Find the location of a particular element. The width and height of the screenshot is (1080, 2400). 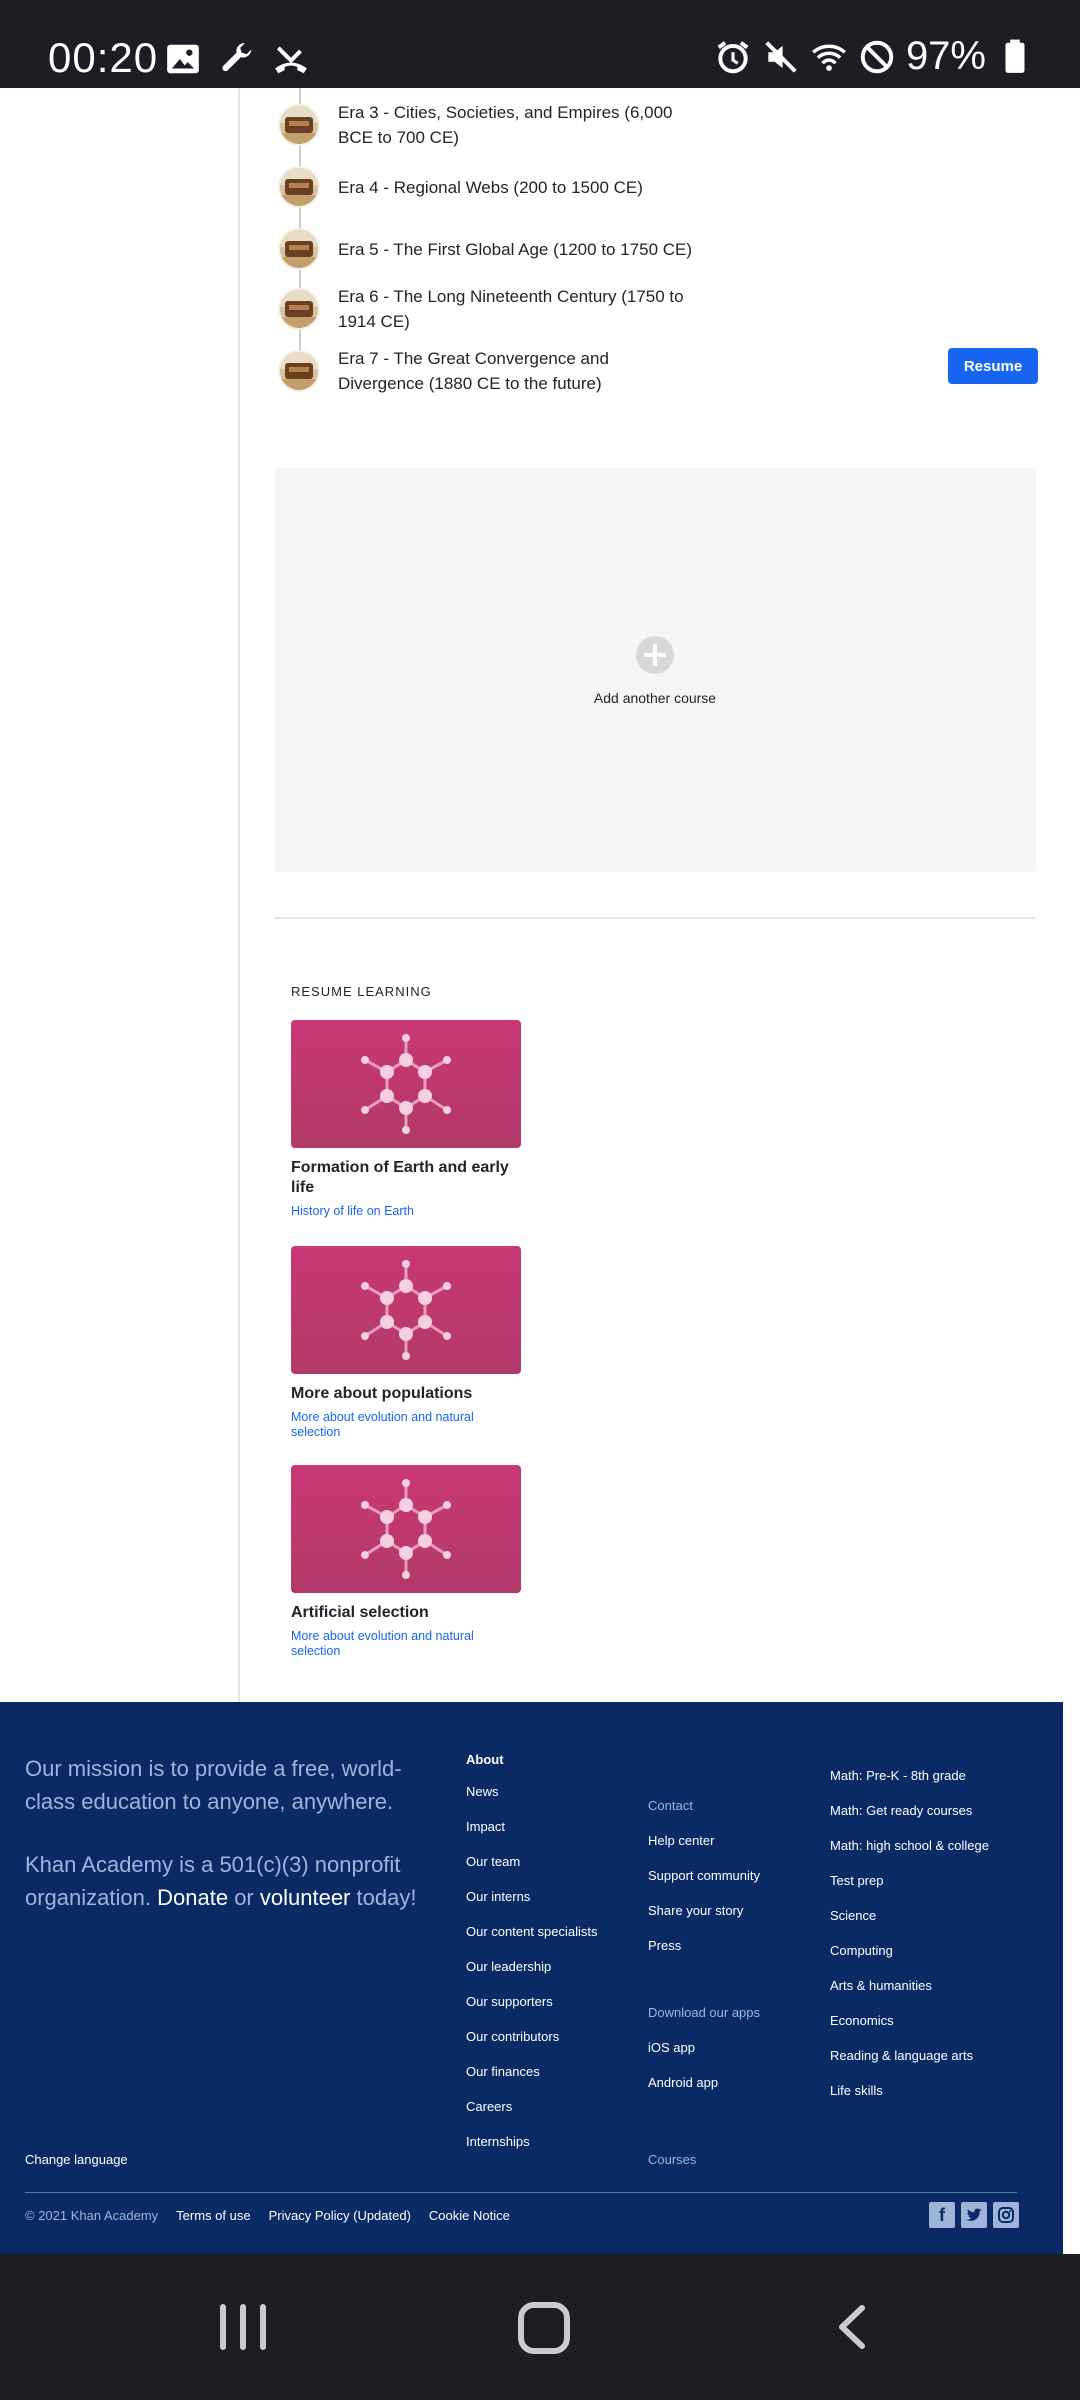

alarm-icon is located at coordinates (733, 56).